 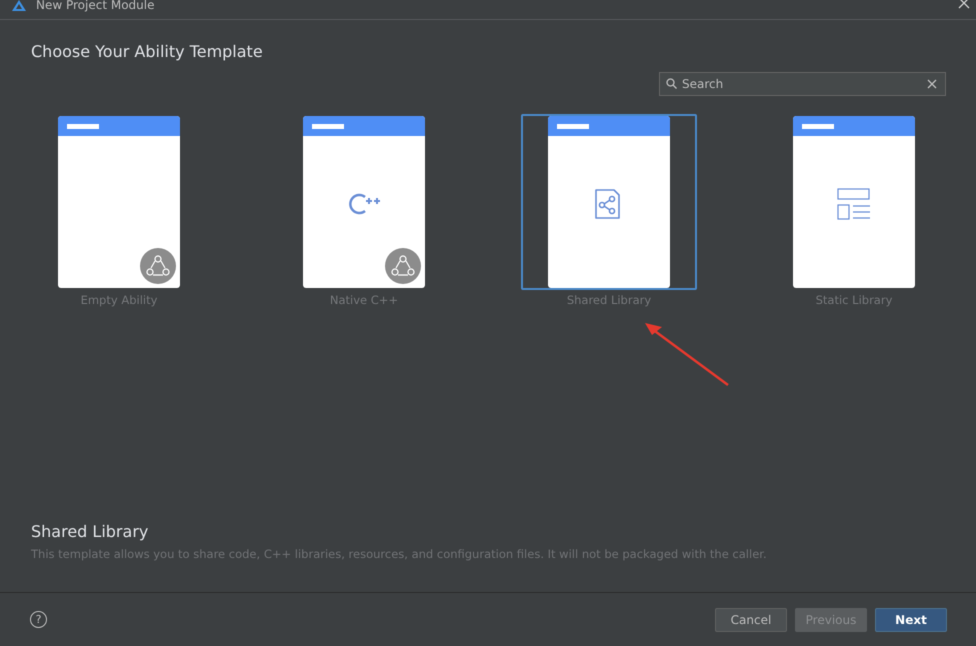 What do you see at coordinates (19, 5) in the screenshot?
I see `app-logo-icon` at bounding box center [19, 5].